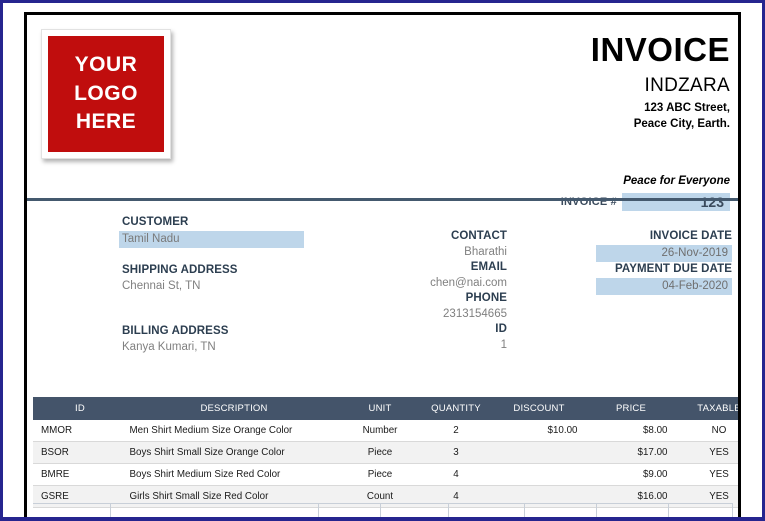 This screenshot has width=765, height=521. I want to click on cell-quantity: 2, so click(456, 431).